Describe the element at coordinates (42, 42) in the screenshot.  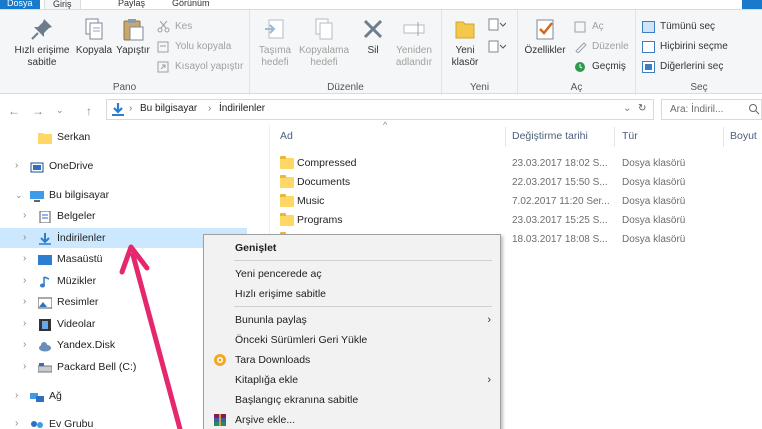
I see `pin-quick-access-button: Hızlı erişime sabitle` at that location.